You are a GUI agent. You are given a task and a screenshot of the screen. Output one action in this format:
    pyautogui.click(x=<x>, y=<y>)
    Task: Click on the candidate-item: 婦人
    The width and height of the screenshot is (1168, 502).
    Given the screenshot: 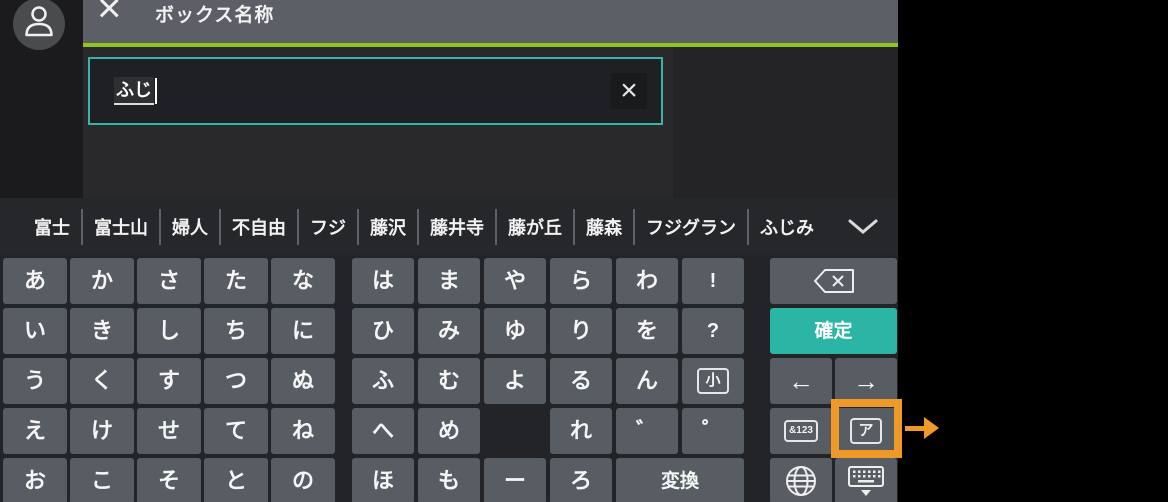 What is the action you would take?
    pyautogui.click(x=190, y=227)
    